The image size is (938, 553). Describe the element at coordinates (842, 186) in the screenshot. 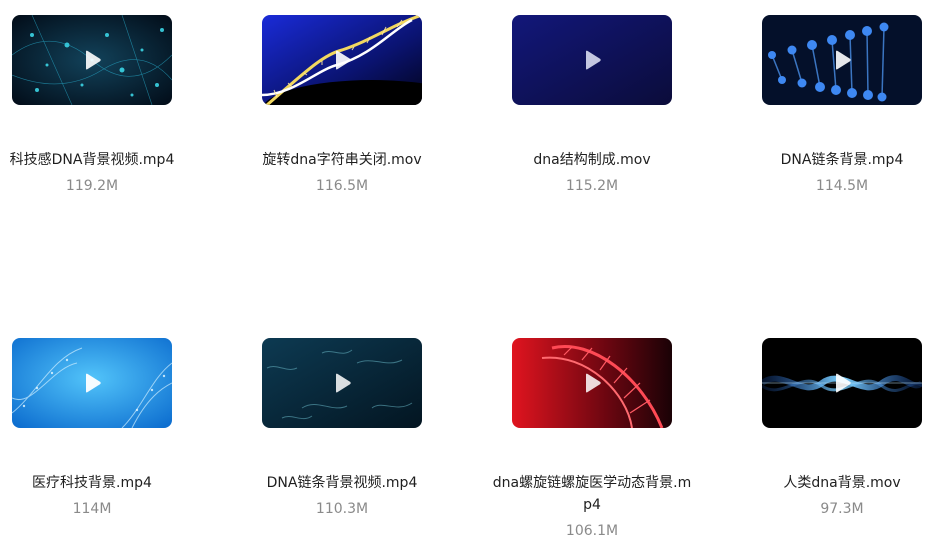

I see `file-size: 114.5M` at that location.